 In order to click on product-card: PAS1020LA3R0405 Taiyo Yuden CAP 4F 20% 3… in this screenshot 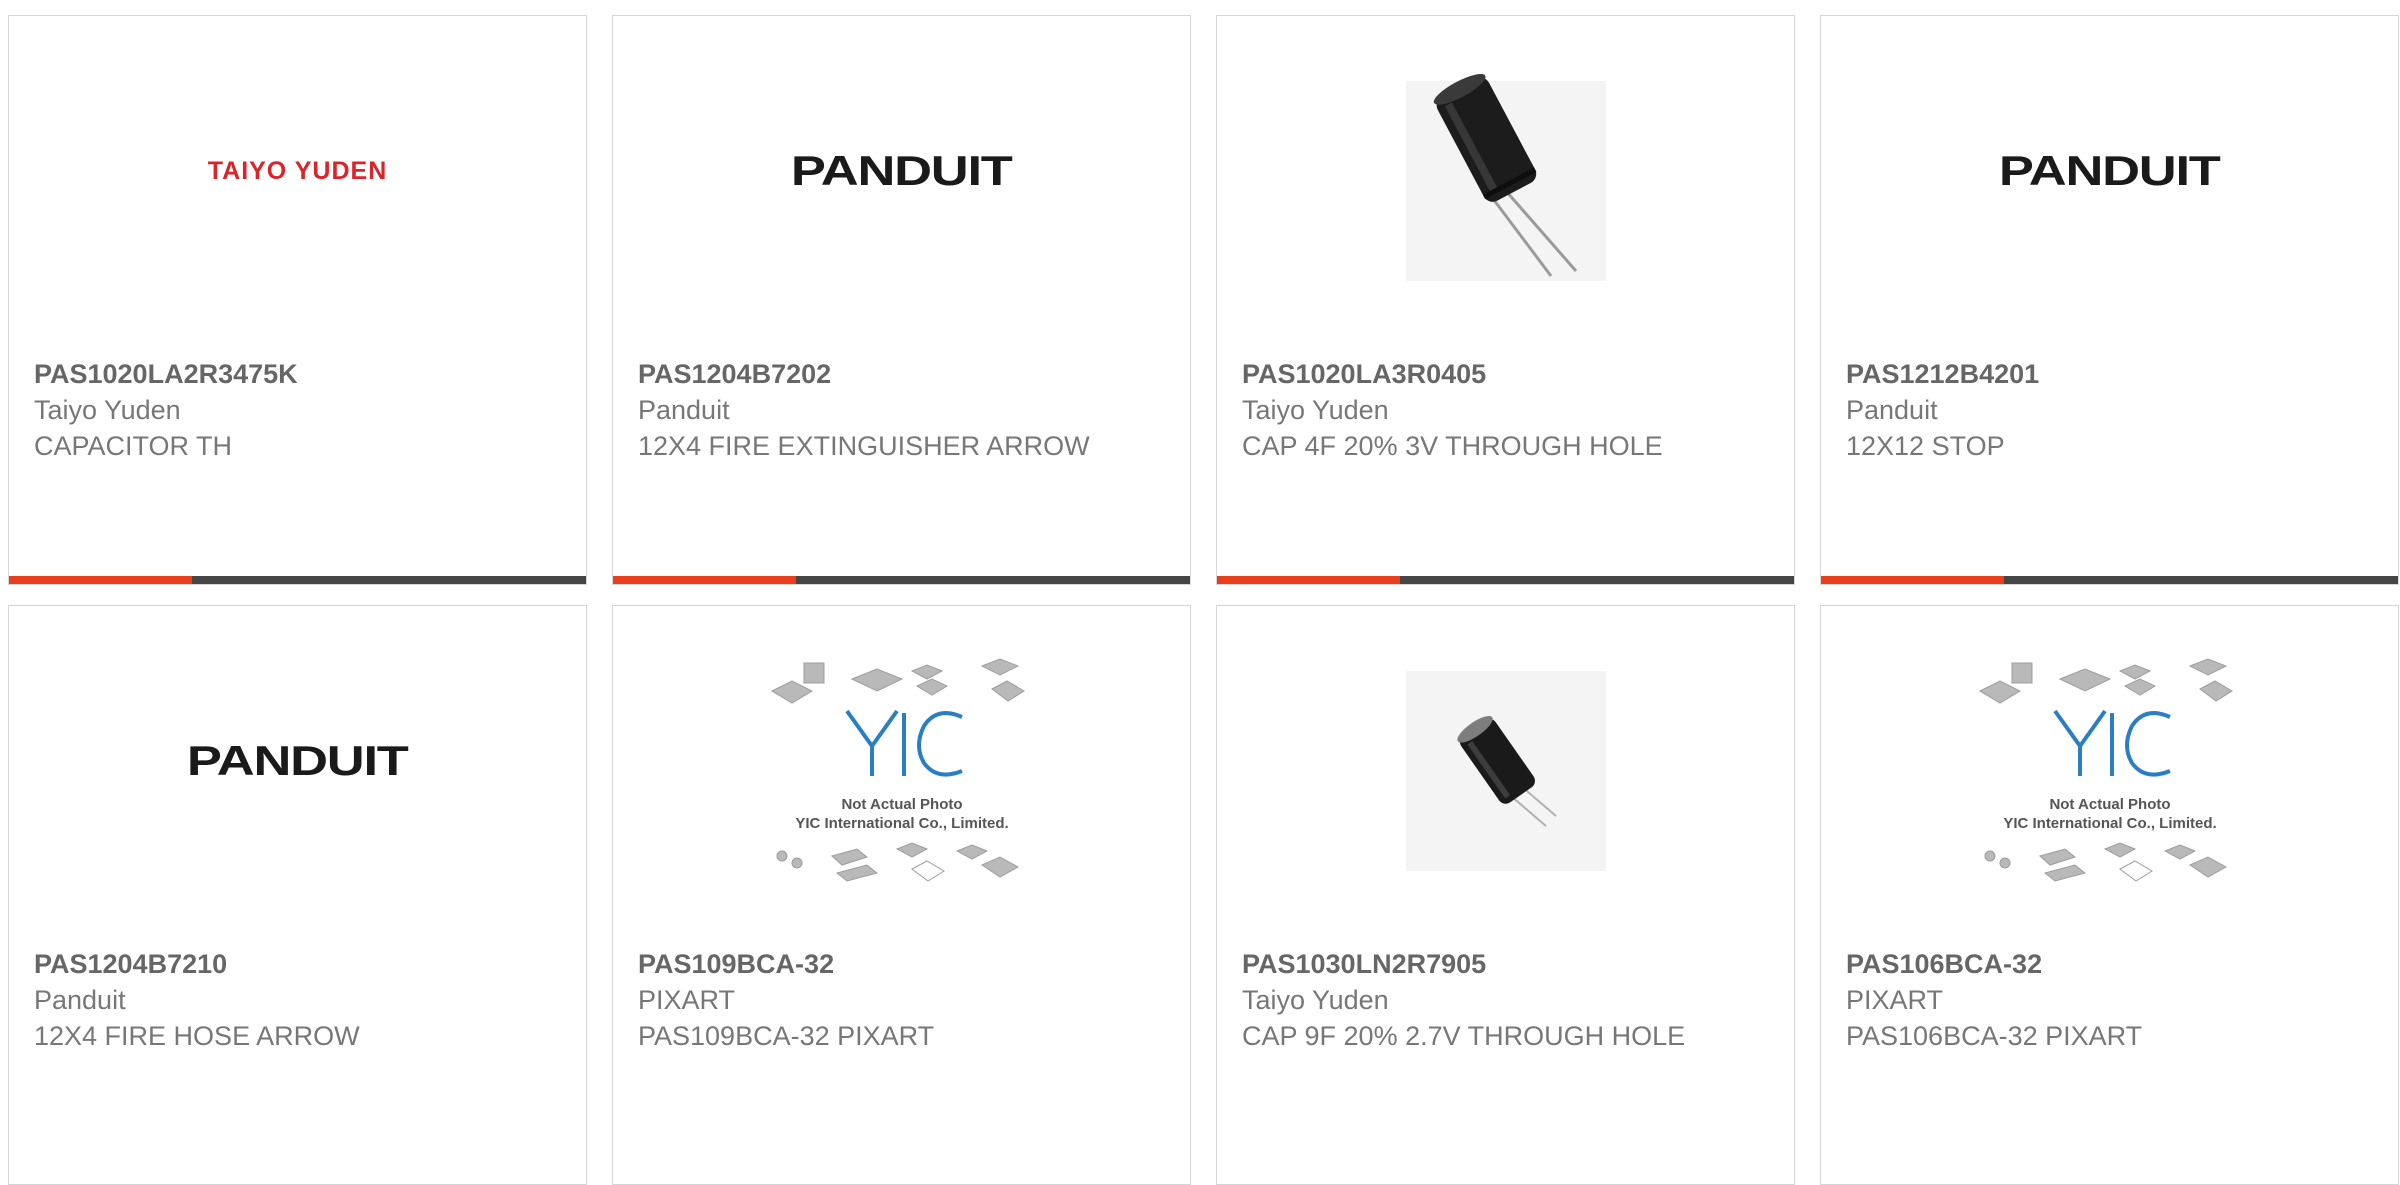, I will do `click(1505, 300)`.